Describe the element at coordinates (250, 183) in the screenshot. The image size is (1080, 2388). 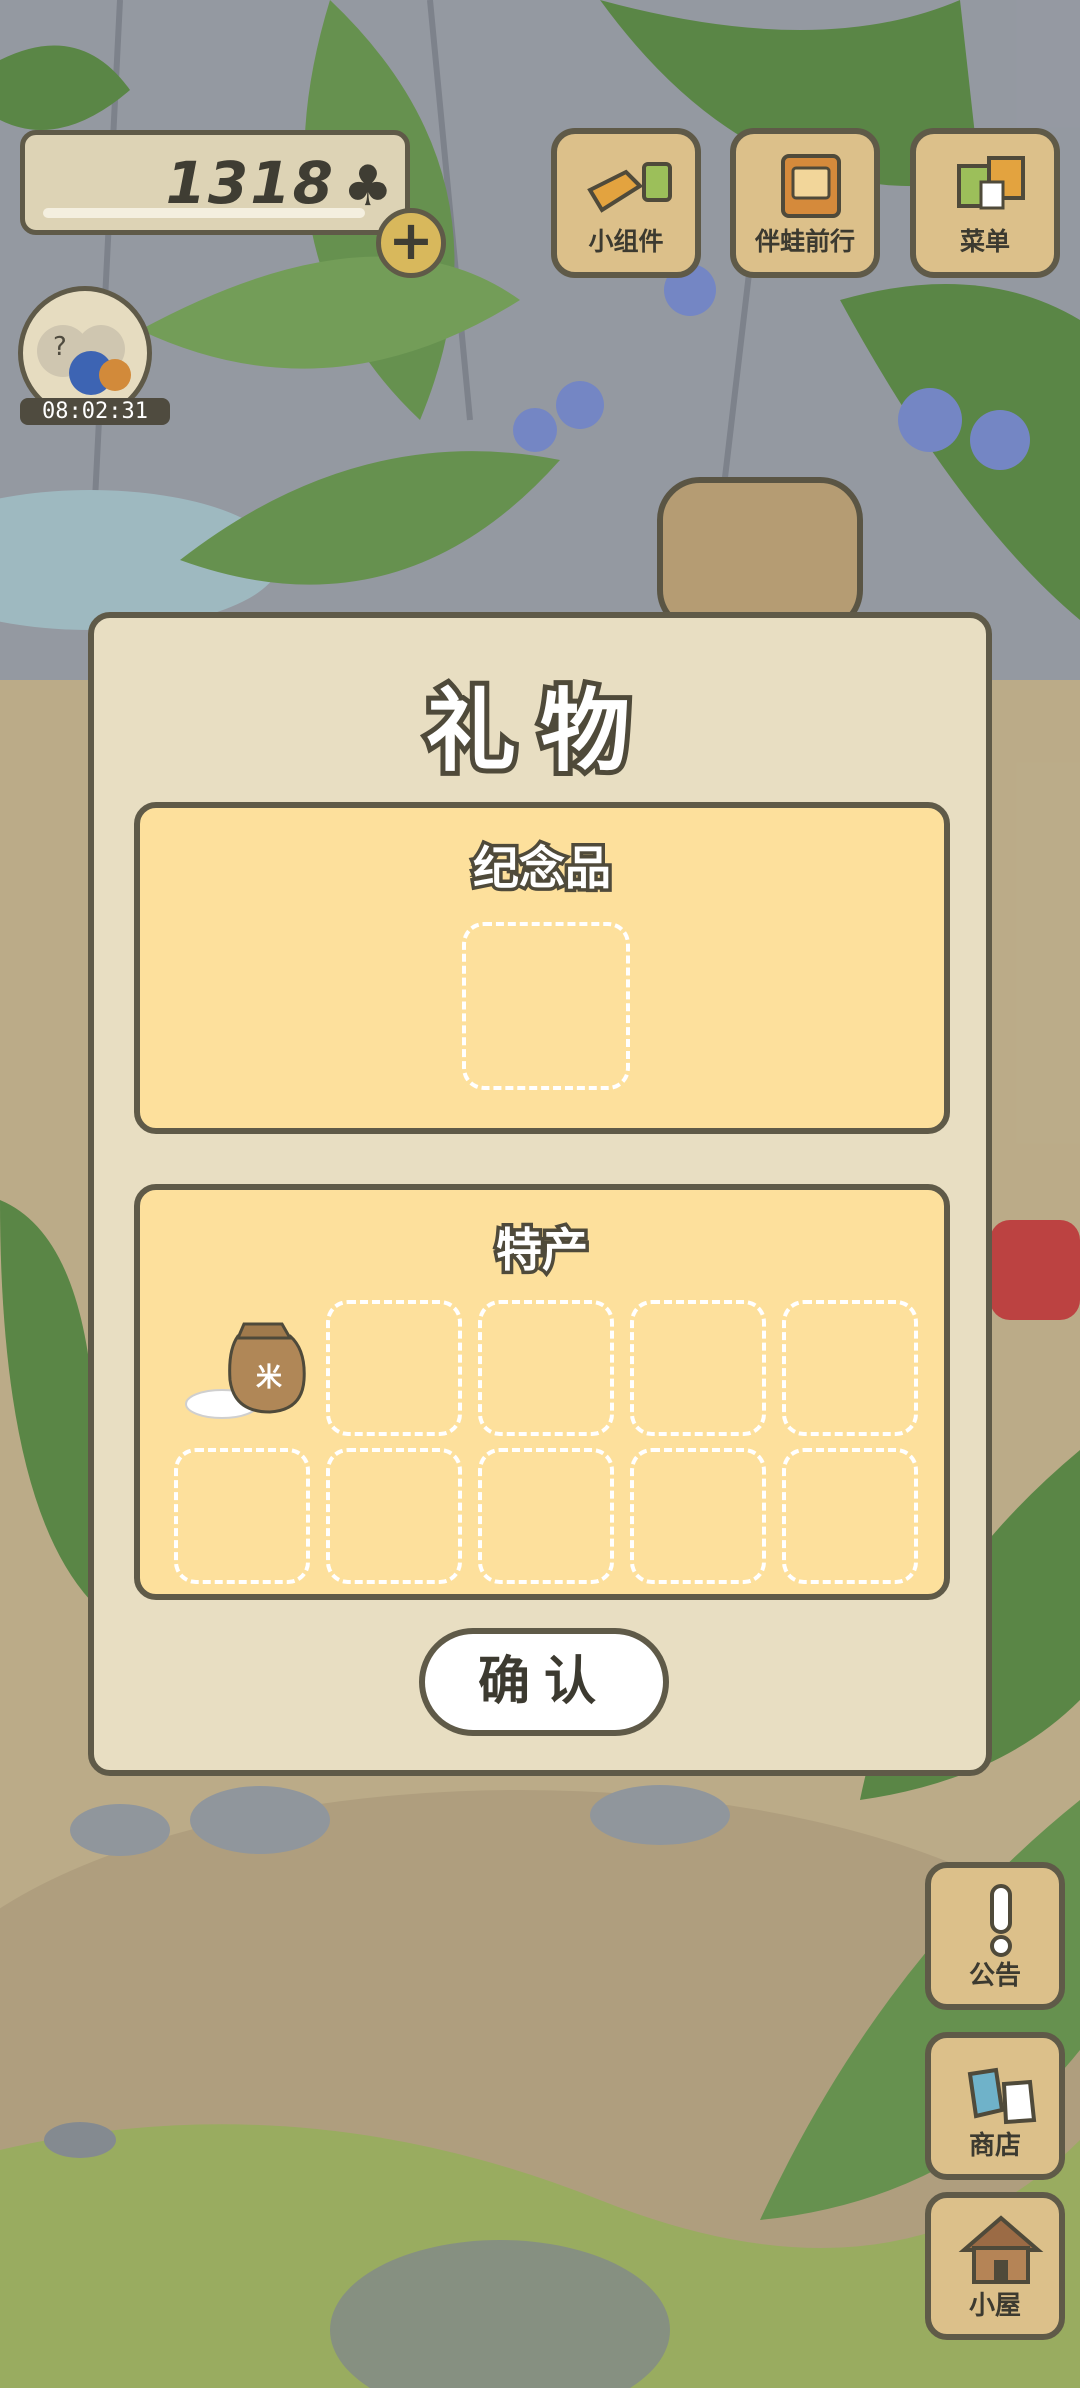
I see `clover-count: 1318` at that location.